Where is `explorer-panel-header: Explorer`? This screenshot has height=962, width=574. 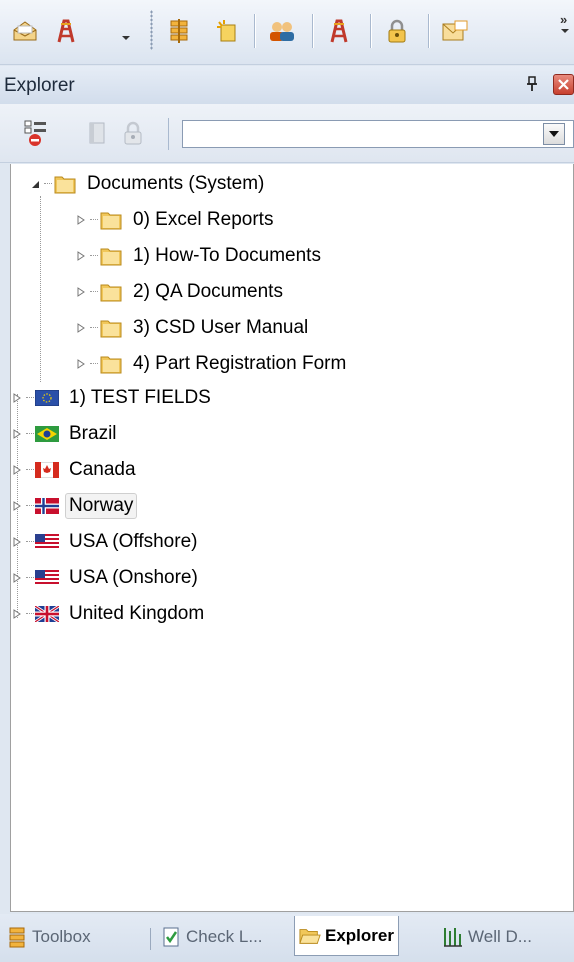
explorer-panel-header: Explorer is located at coordinates (287, 85).